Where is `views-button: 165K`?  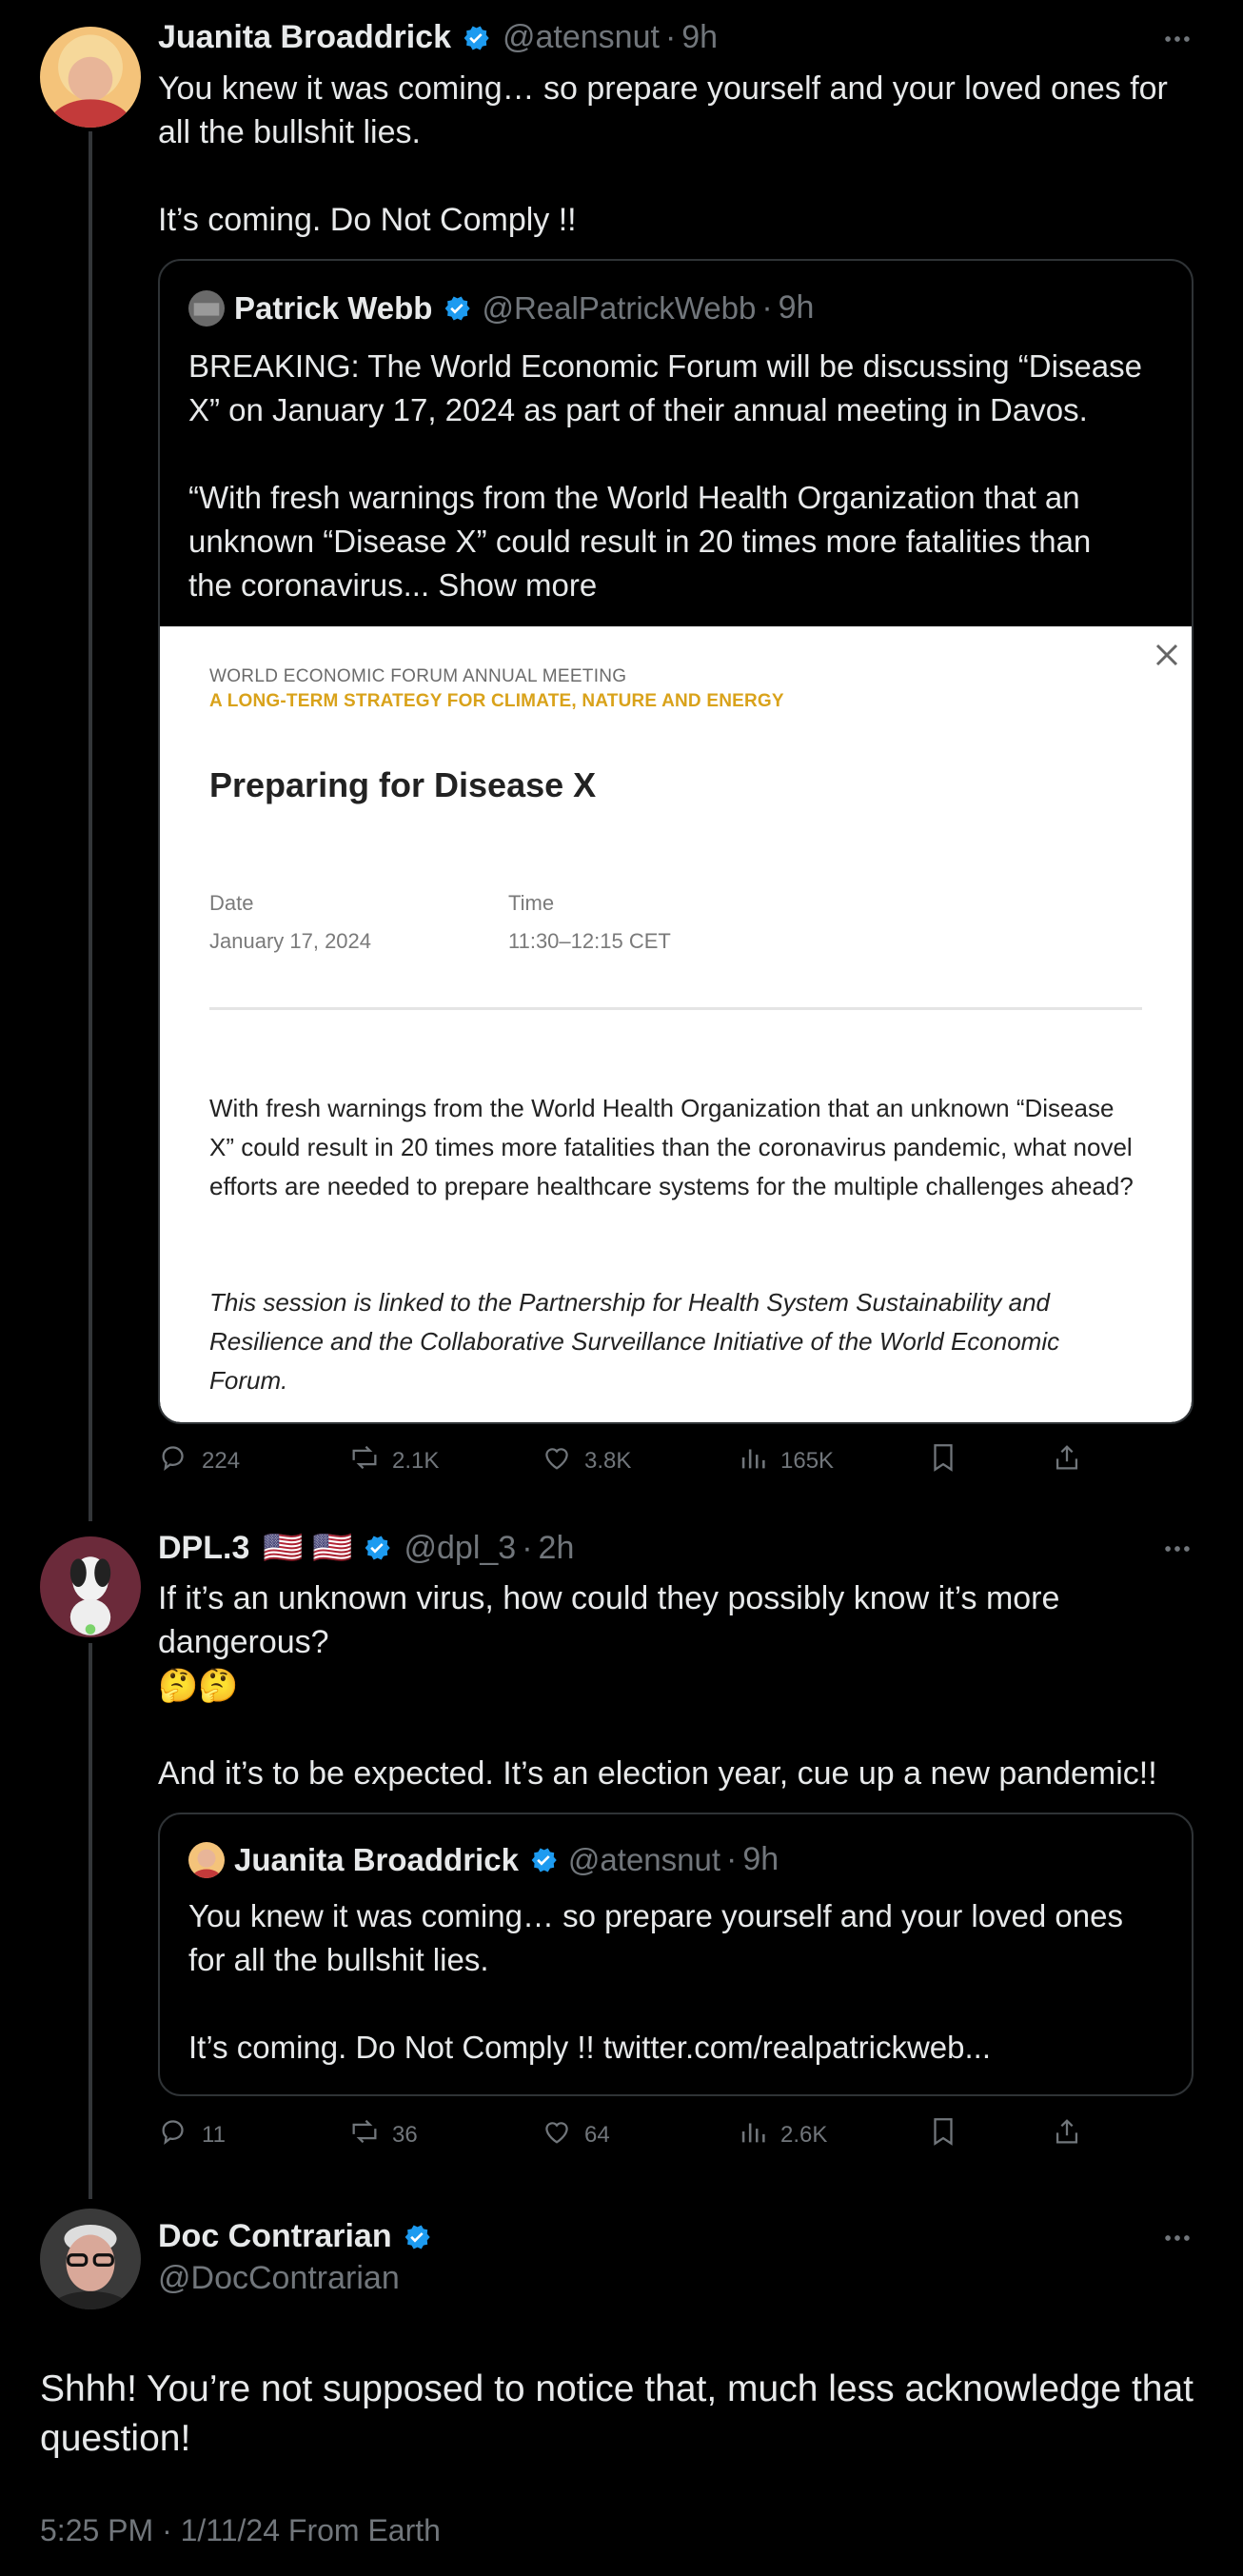 views-button: 165K is located at coordinates (786, 1460).